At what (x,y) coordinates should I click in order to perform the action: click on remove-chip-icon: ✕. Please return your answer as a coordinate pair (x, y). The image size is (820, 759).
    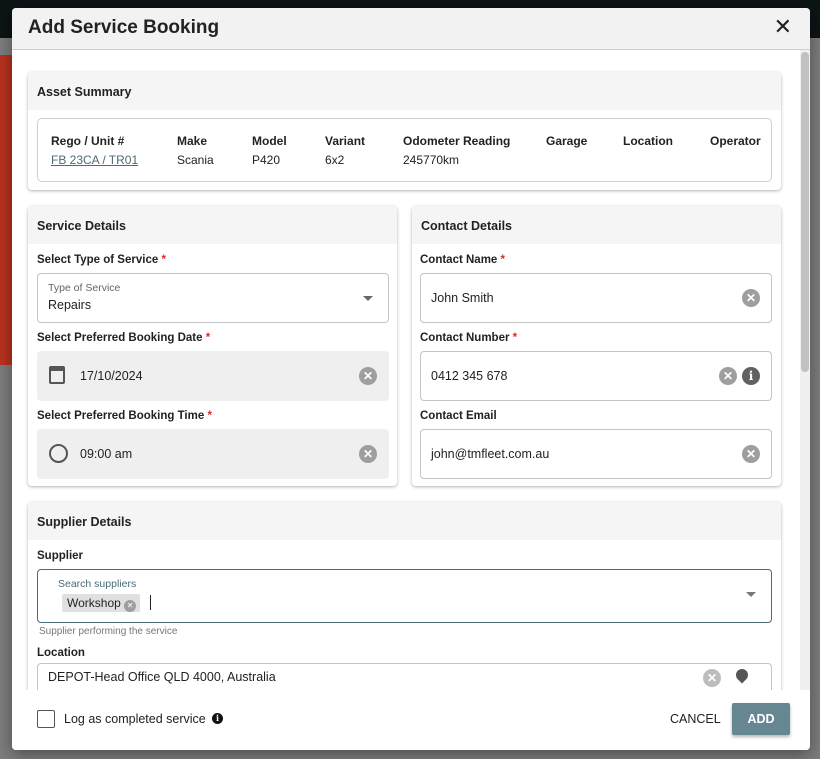
    Looking at the image, I should click on (130, 606).